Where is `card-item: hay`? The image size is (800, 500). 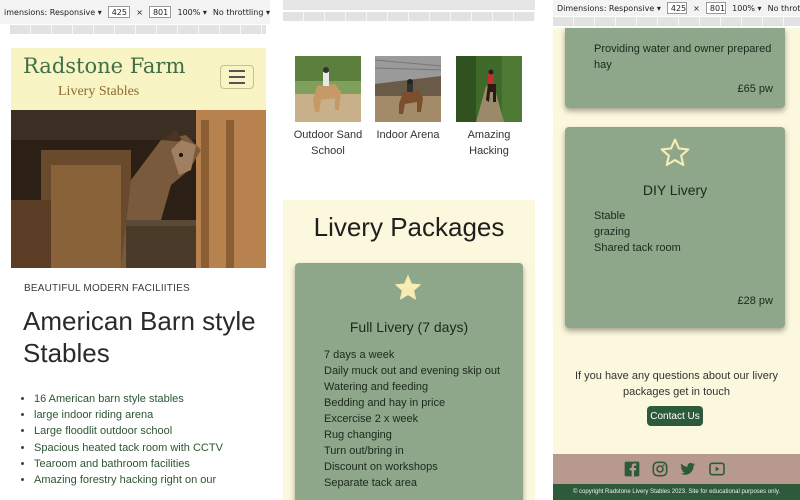
card-item: hay is located at coordinates (603, 65).